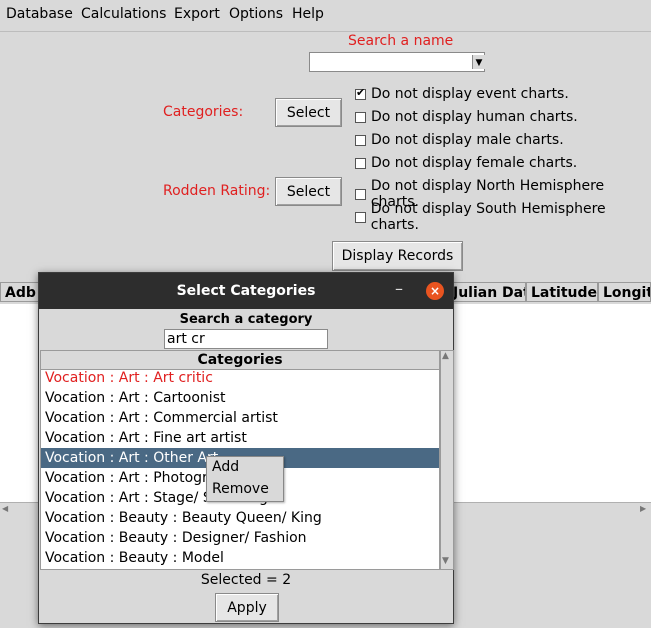  I want to click on close-icon: ×, so click(435, 291).